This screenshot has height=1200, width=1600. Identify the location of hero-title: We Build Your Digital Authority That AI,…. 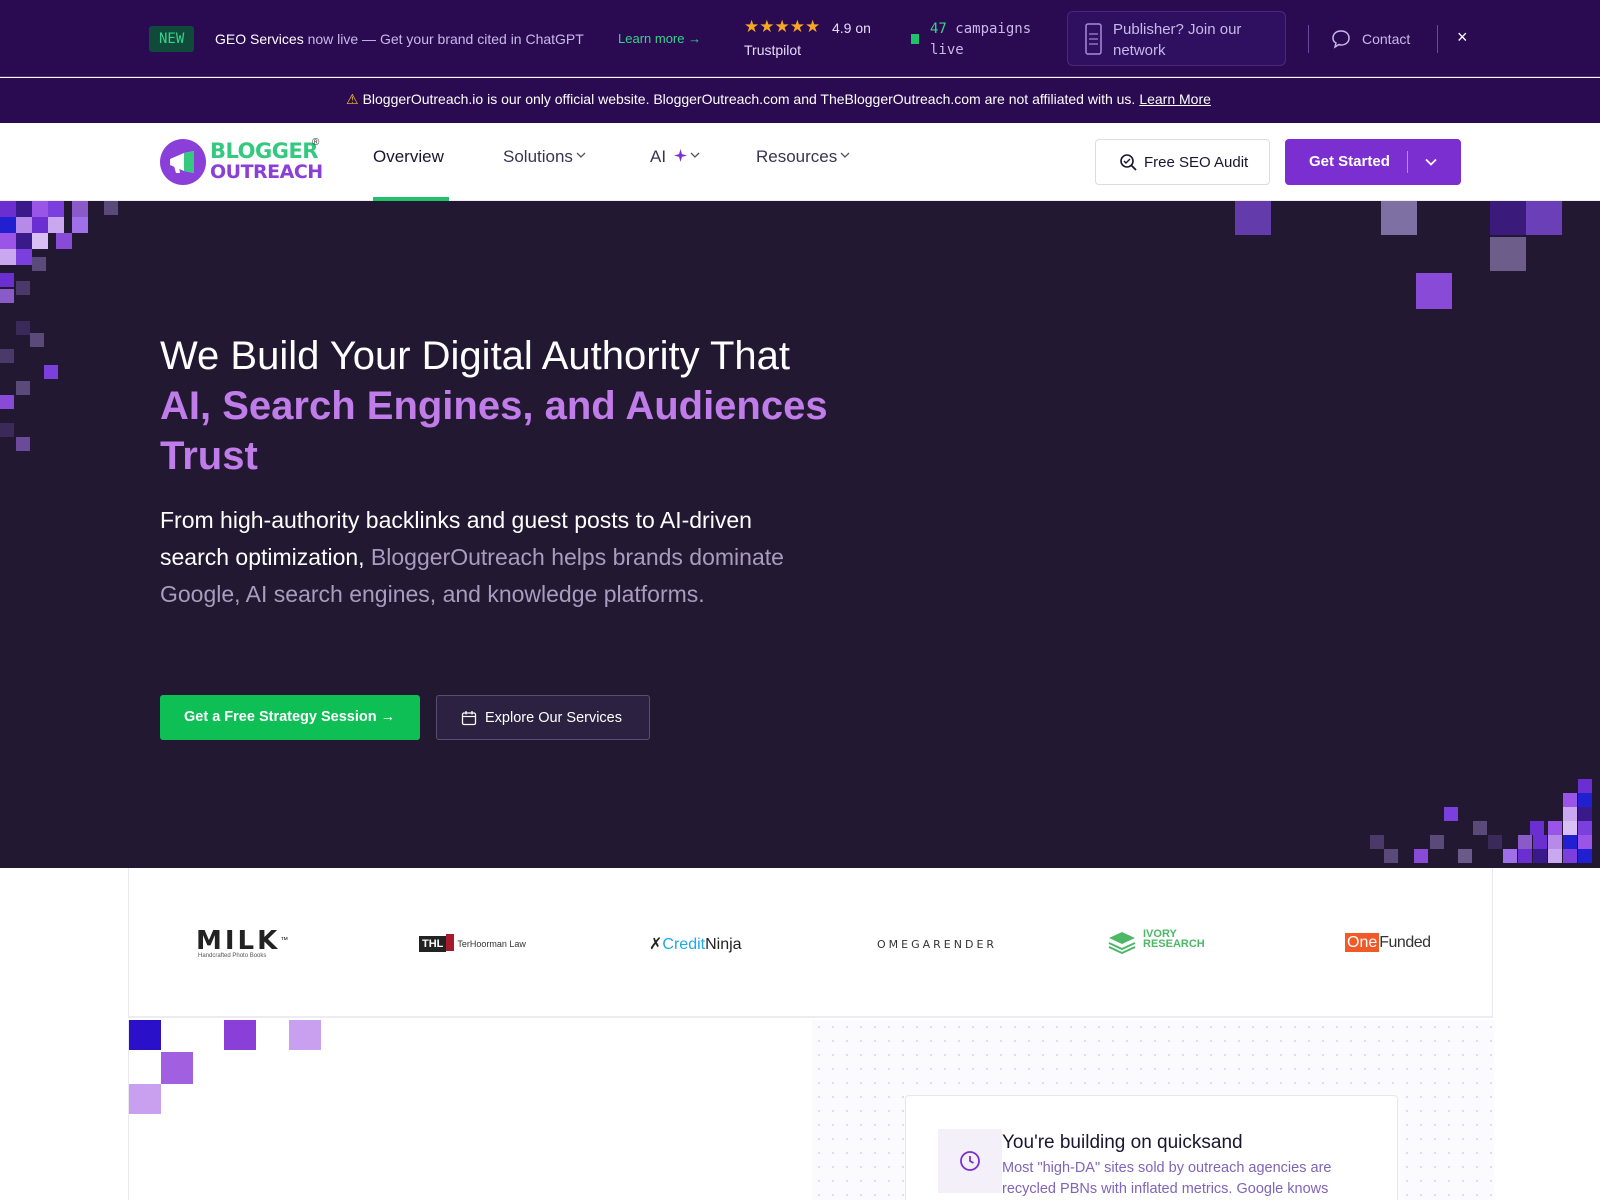
(510, 406).